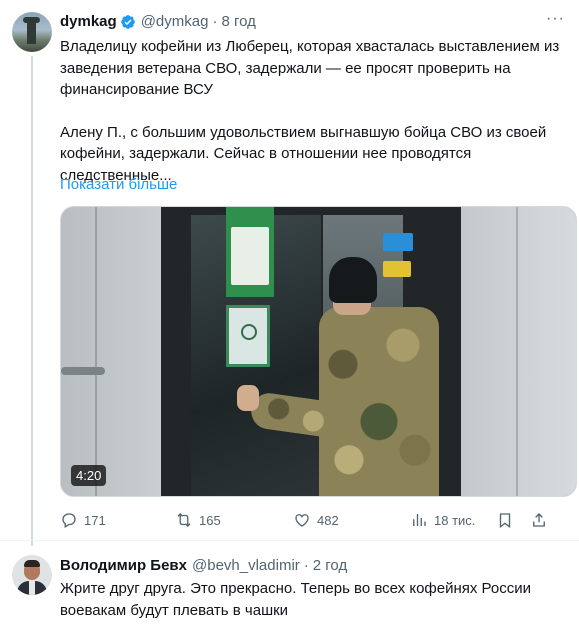 The image size is (579, 625). What do you see at coordinates (248, 398) in the screenshot?
I see `video-scene-thumbs-up-hand` at bounding box center [248, 398].